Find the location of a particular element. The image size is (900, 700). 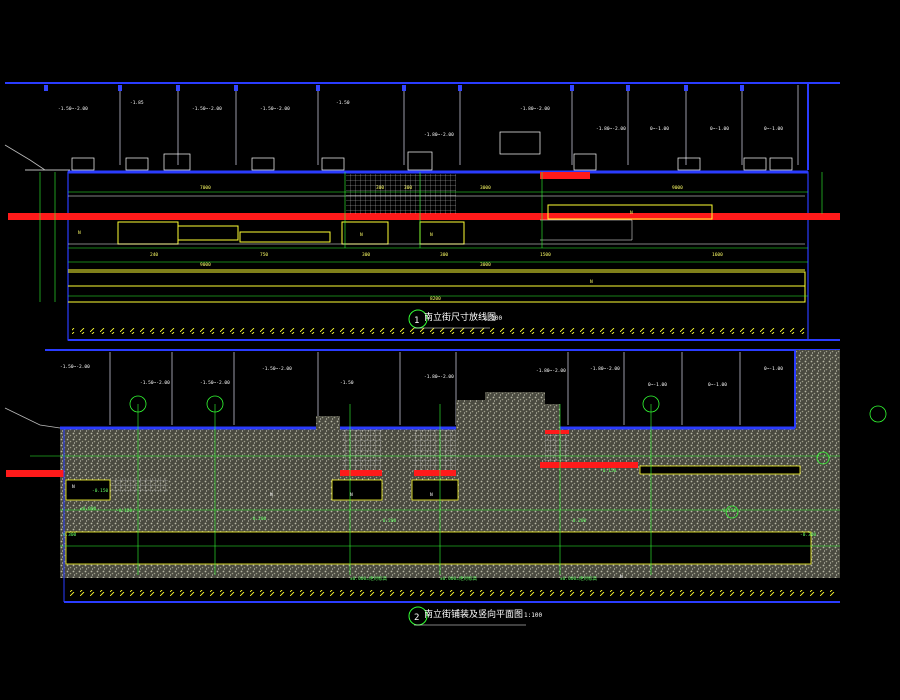

stair-block-upper is located at coordinates (401, 194).